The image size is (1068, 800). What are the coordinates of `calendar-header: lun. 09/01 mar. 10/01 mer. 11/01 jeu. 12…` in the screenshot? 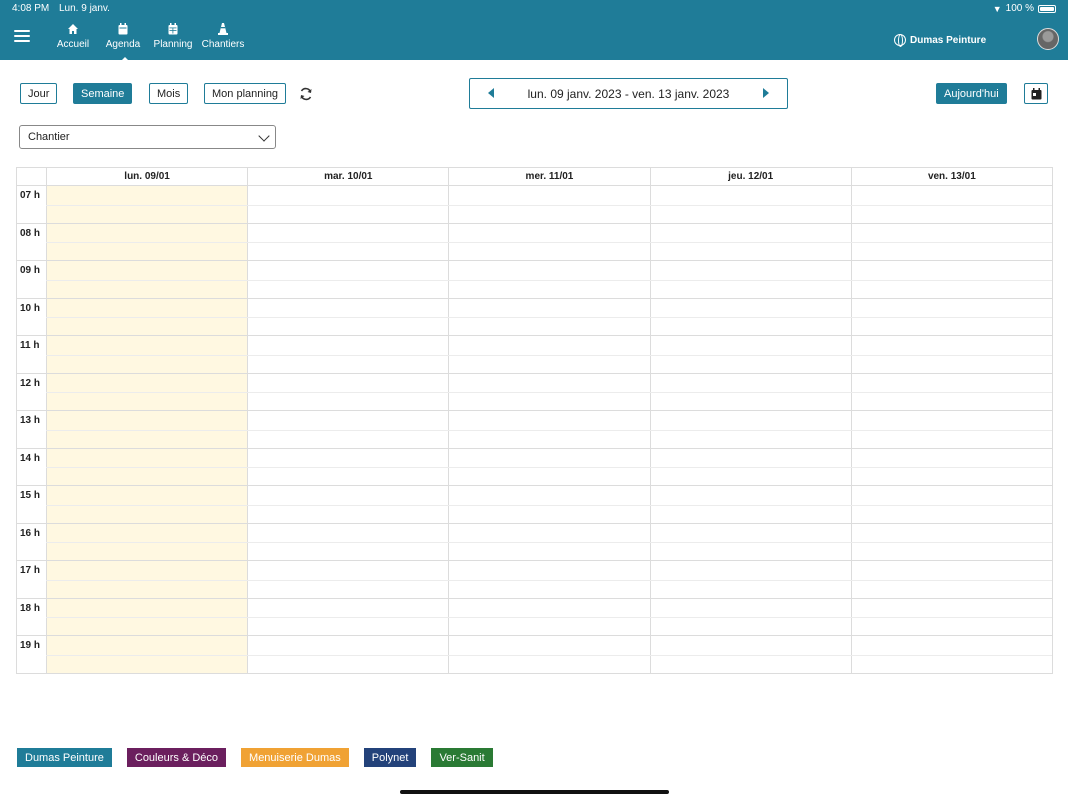 It's located at (534, 177).